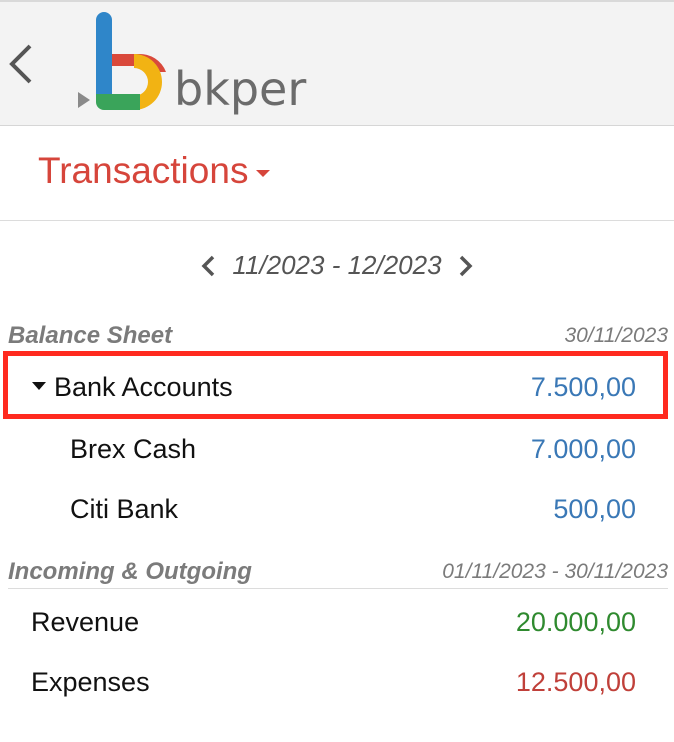 This screenshot has height=742, width=674. Describe the element at coordinates (133, 449) in the screenshot. I see `account-name: Brex Cash` at that location.